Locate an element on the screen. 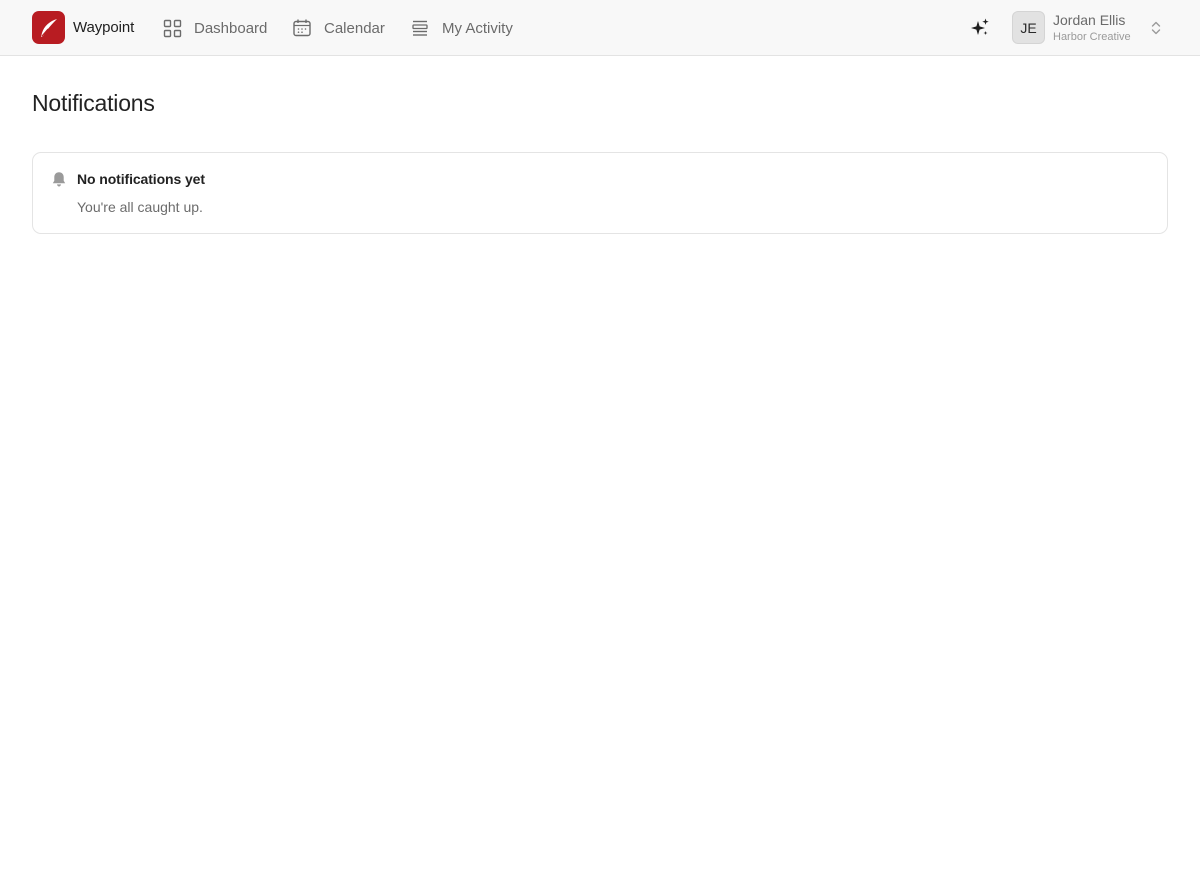  list-icon is located at coordinates (420, 28).